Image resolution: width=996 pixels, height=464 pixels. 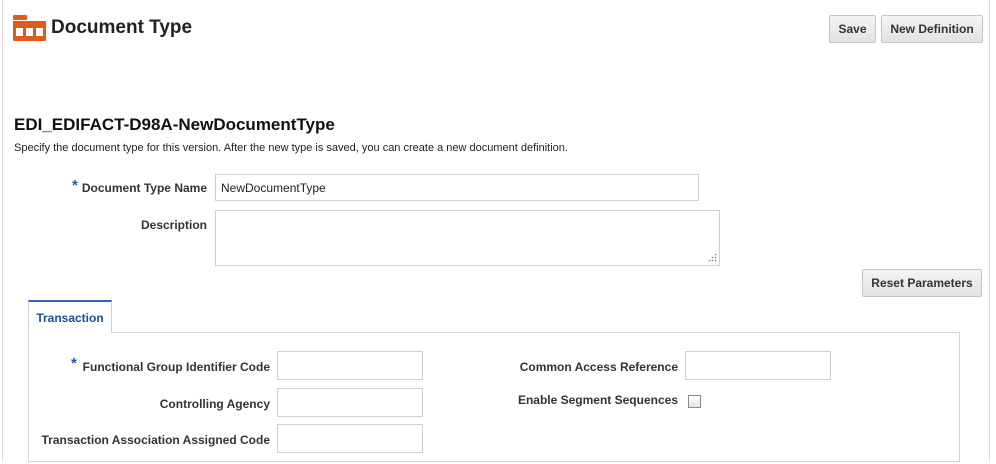 What do you see at coordinates (932, 29) in the screenshot?
I see `new-definition-button: New Definition` at bounding box center [932, 29].